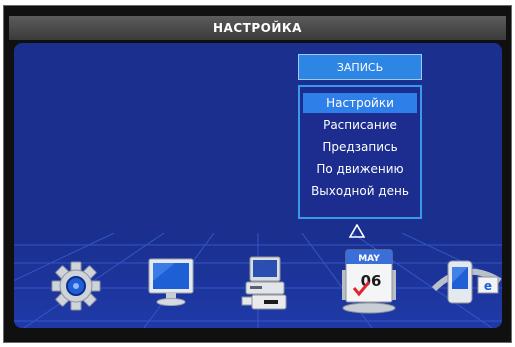  I want to click on monitor-icon, so click(171, 282).